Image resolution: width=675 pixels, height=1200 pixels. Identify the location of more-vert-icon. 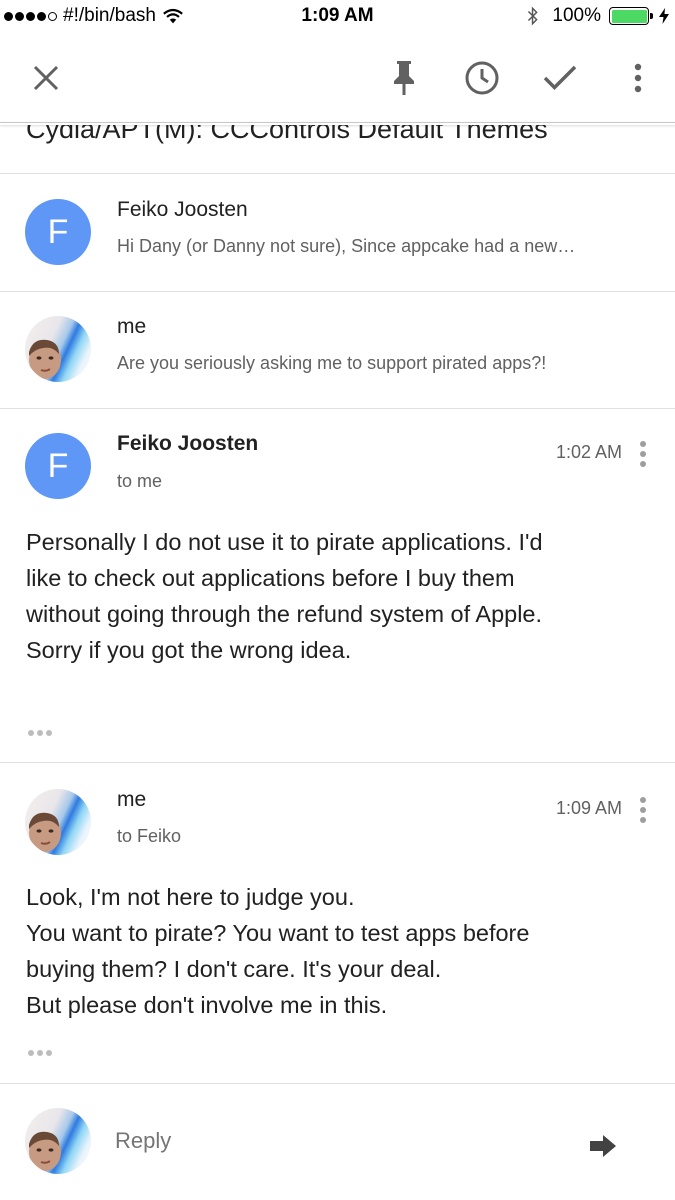
(638, 78).